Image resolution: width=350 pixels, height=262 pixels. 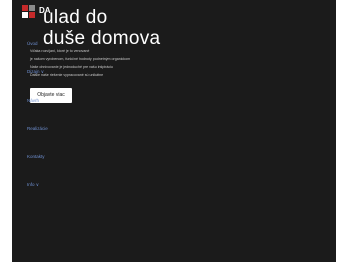 I want to click on headline-line-2: duše domova, so click(x=102, y=38).